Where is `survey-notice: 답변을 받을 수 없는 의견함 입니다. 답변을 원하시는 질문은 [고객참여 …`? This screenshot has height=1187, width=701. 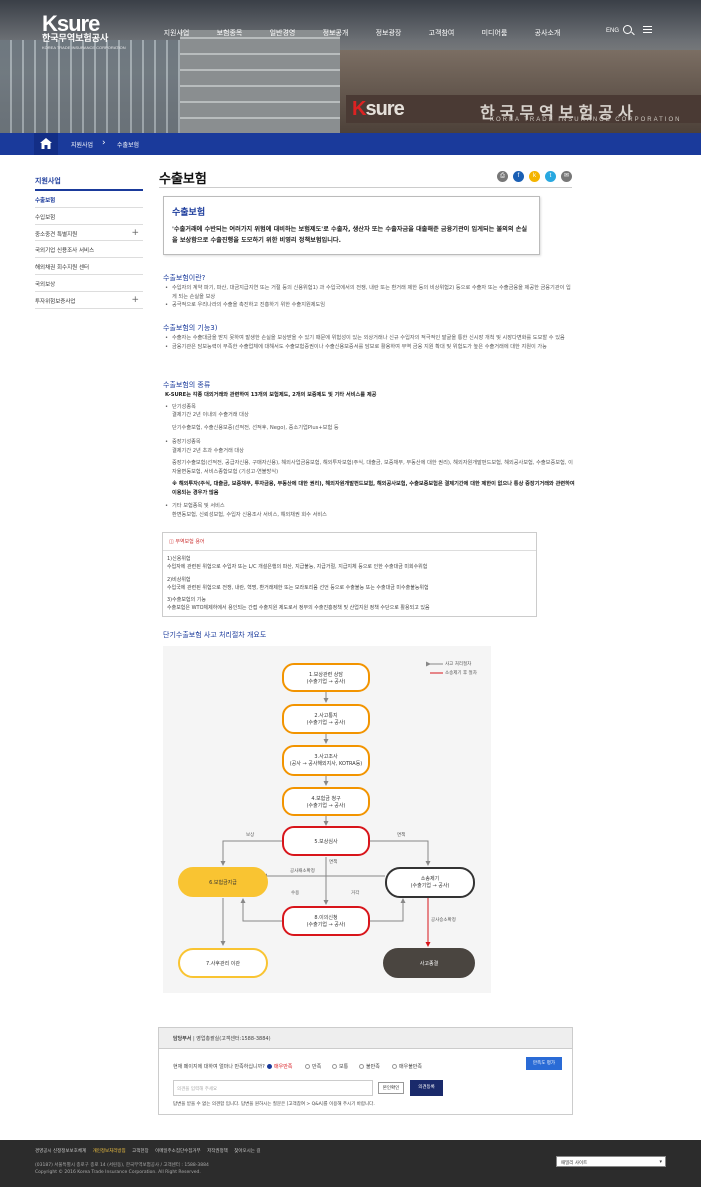 survey-notice: 답변을 받을 수 없는 의견함 입니다. 답변을 원하시는 질문은 [고객참여 … is located at coordinates (274, 1104).